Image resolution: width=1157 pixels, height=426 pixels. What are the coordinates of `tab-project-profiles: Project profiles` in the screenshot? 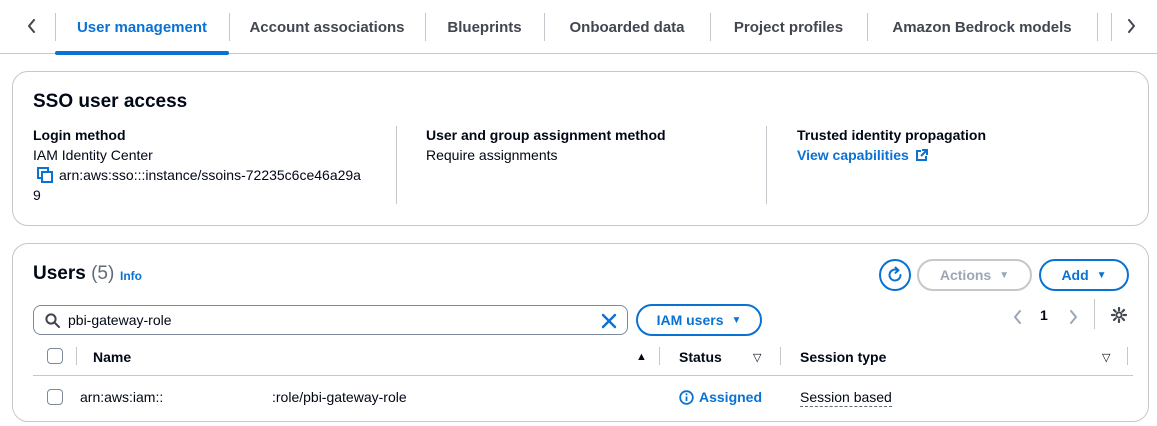 It's located at (788, 27).